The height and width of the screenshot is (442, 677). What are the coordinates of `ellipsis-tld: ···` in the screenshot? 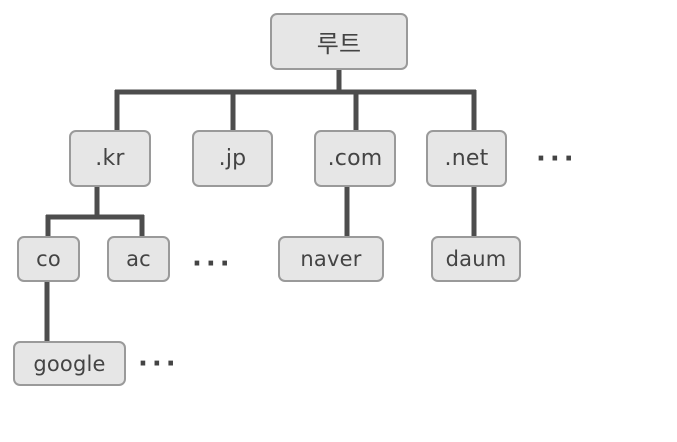 It's located at (557, 159).